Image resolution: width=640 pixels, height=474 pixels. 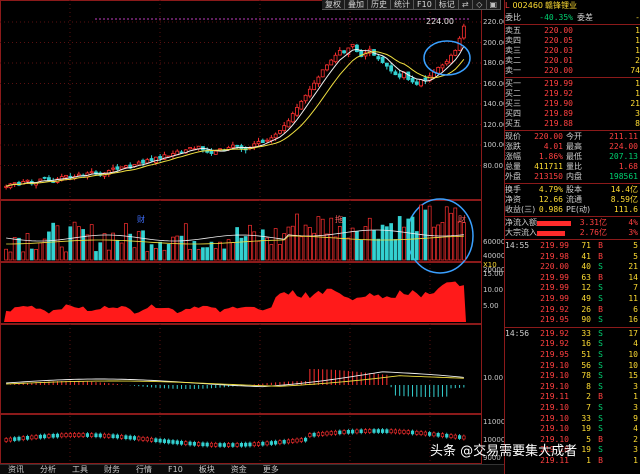 What do you see at coordinates (572, 299) in the screenshot?
I see `tick-row: 219.99 49 S 11` at bounding box center [572, 299].